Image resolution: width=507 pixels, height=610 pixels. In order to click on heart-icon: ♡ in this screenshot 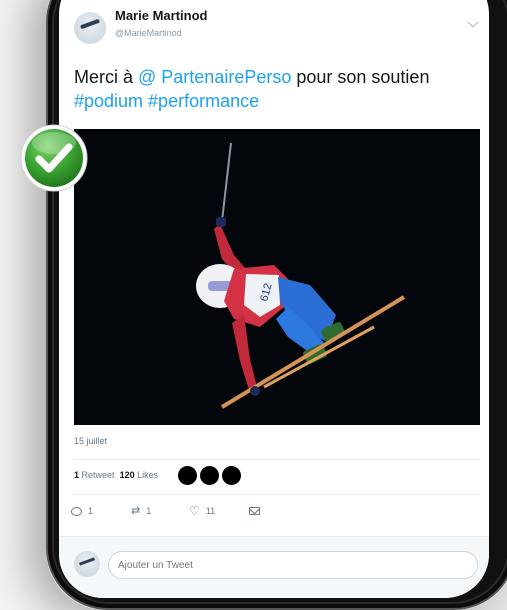, I will do `click(194, 511)`.